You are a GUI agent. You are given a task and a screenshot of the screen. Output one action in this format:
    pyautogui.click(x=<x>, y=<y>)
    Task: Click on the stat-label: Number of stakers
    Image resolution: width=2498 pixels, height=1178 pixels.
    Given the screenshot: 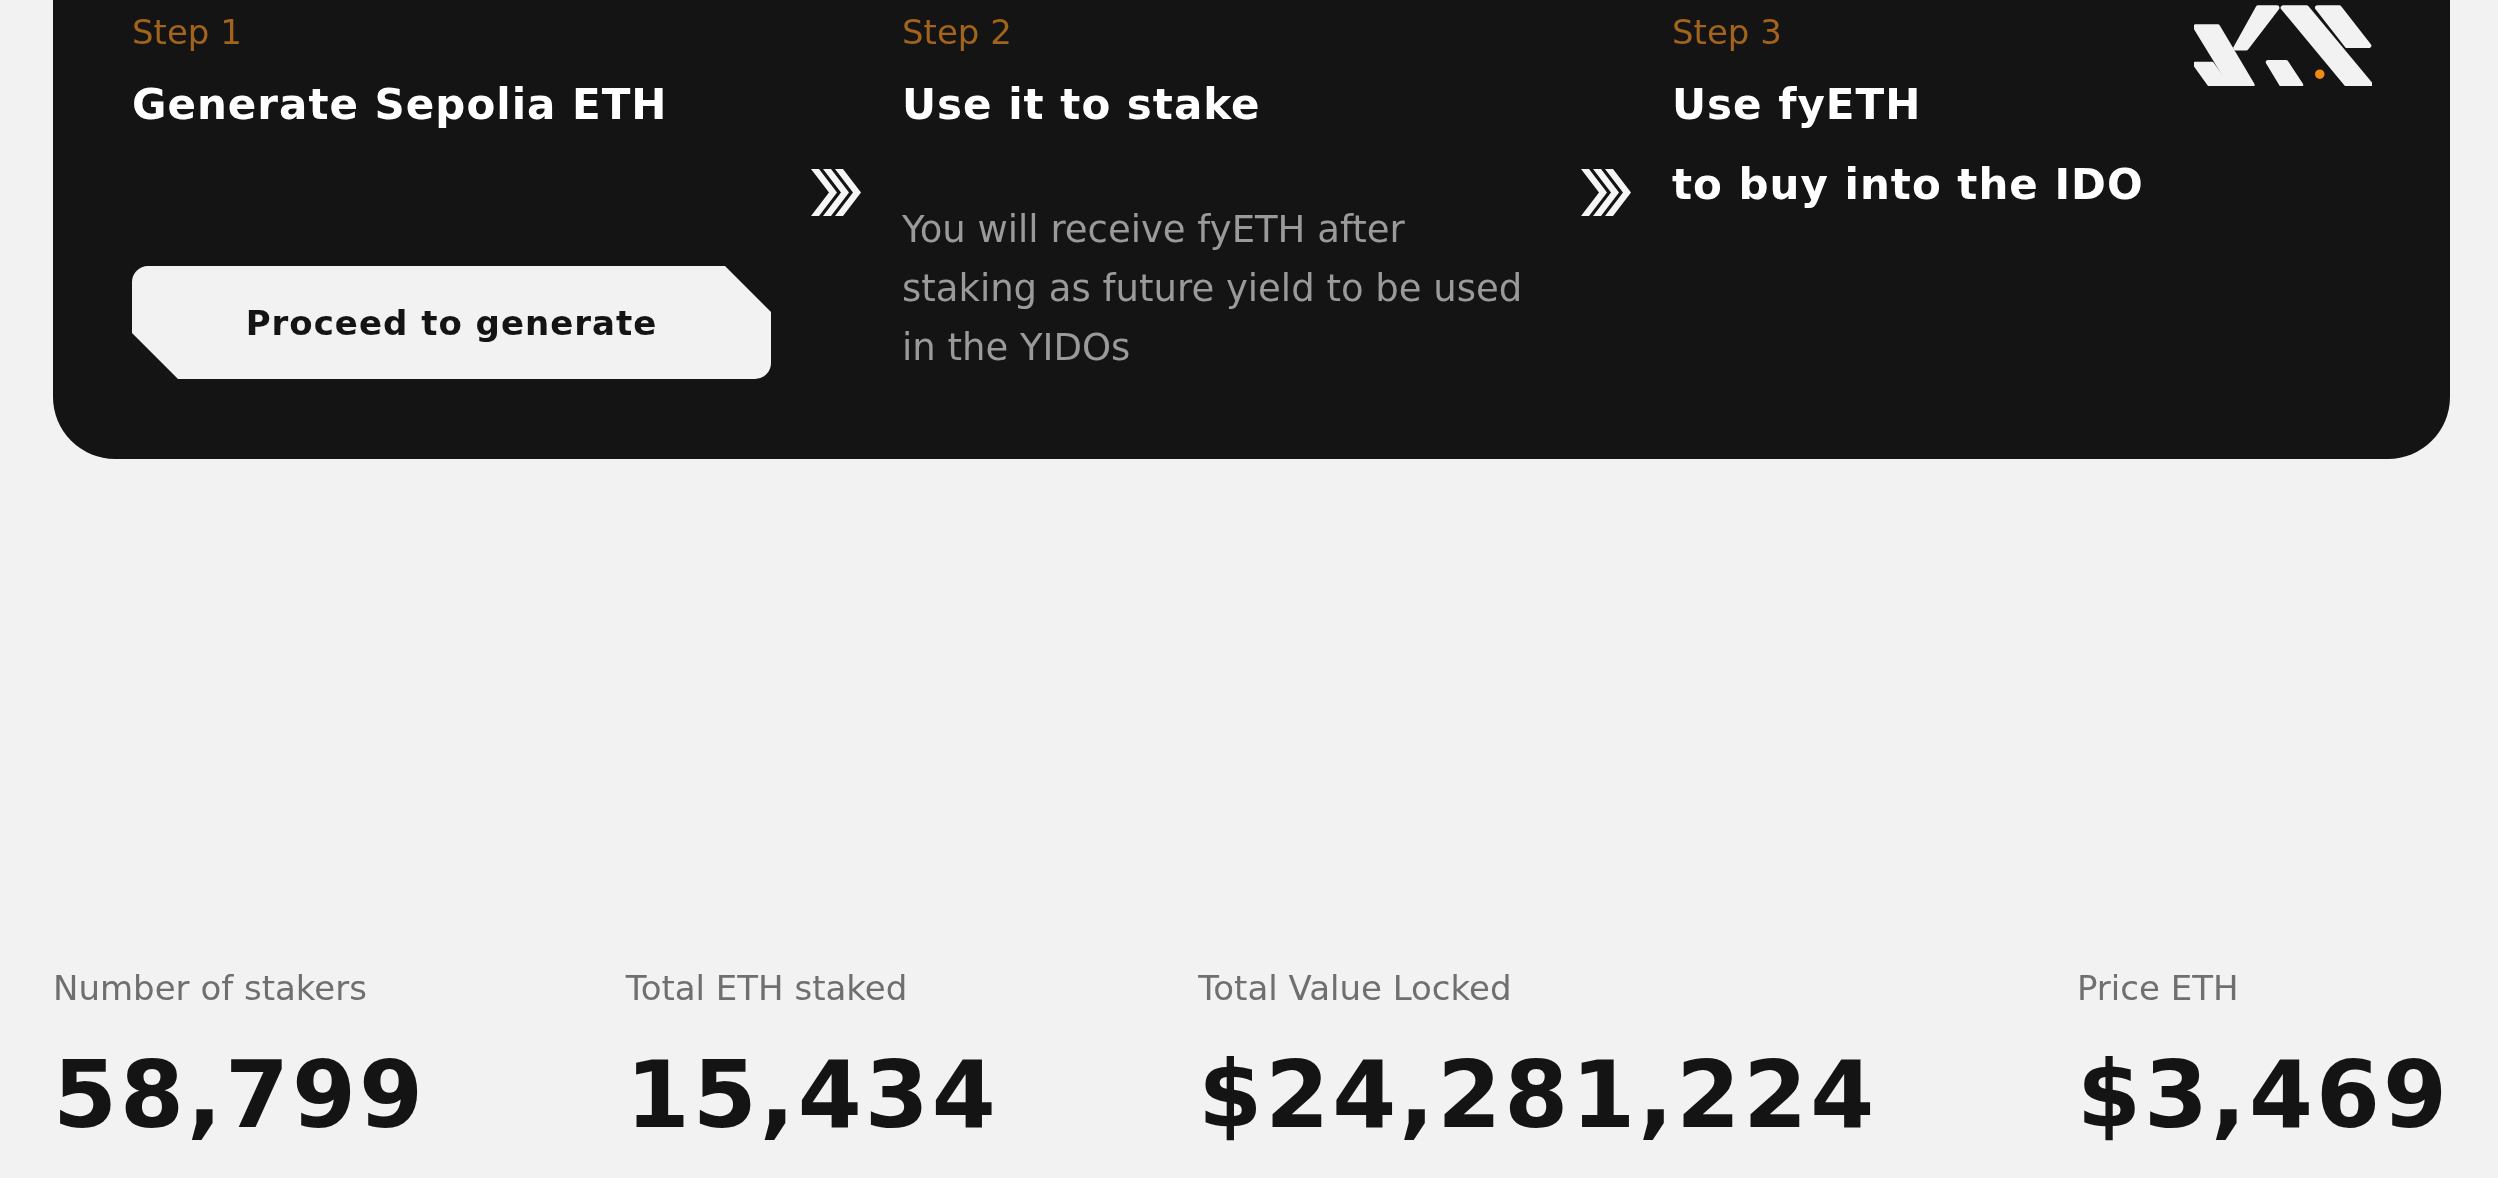 What is the action you would take?
    pyautogui.click(x=210, y=988)
    